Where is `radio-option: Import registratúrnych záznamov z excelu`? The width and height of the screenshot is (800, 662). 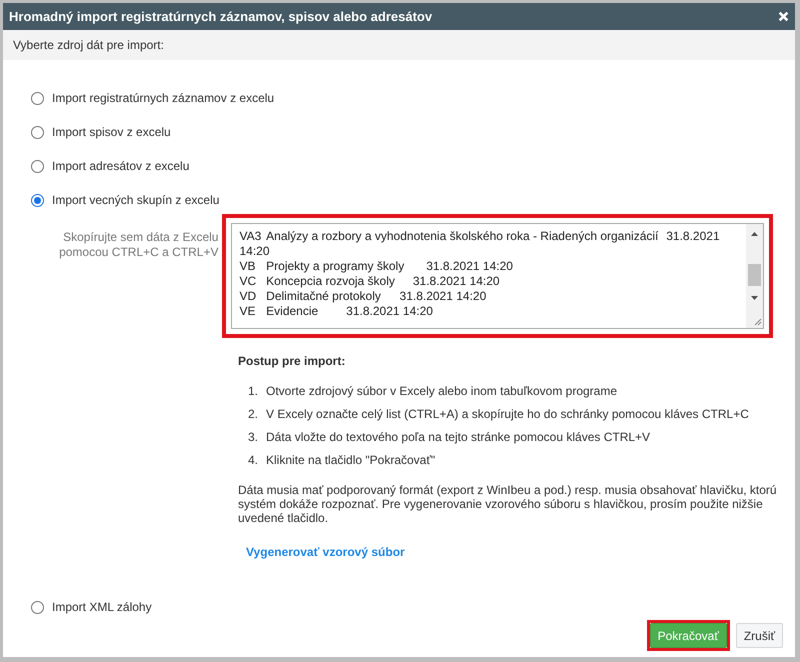 radio-option: Import registratúrnych záznamov z excelu is located at coordinates (402, 98).